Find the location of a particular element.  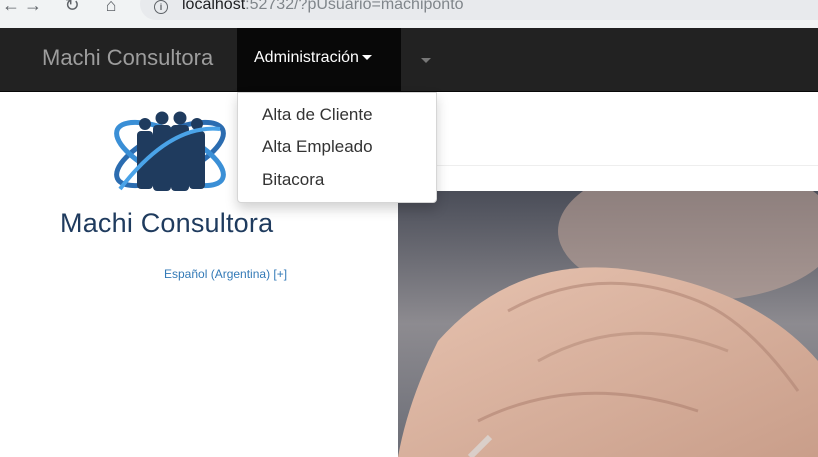

admin-dropdown-menu: Alta de Cliente Alta Empleado Bitacora is located at coordinates (337, 147).